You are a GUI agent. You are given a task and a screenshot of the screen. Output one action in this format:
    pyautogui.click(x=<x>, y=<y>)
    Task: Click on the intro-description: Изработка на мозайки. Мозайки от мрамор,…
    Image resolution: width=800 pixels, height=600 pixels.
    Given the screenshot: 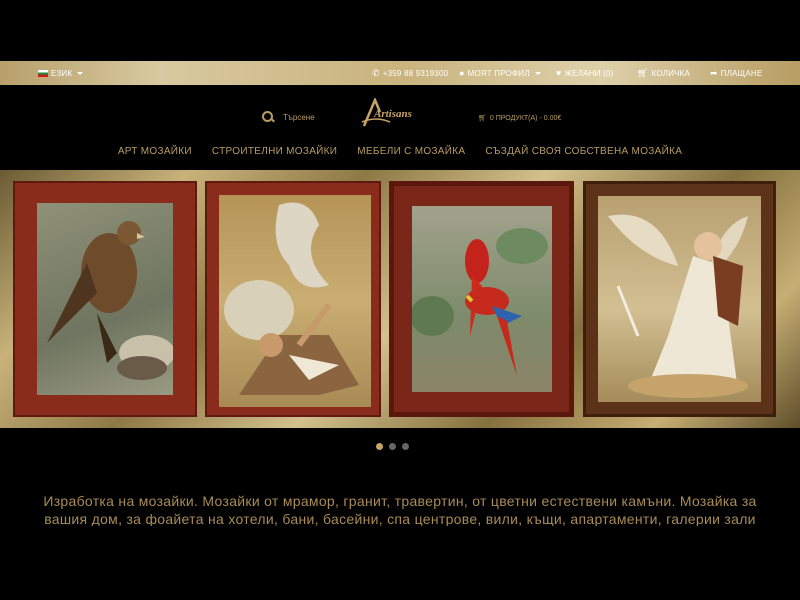 What is the action you would take?
    pyautogui.click(x=400, y=509)
    